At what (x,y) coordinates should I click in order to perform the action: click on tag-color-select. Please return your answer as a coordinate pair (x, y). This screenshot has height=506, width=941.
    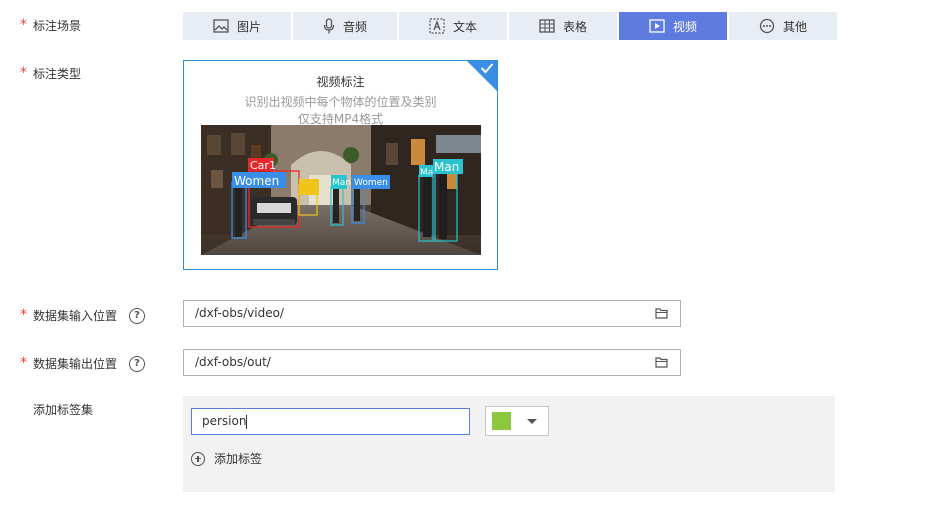
    Looking at the image, I should click on (517, 421).